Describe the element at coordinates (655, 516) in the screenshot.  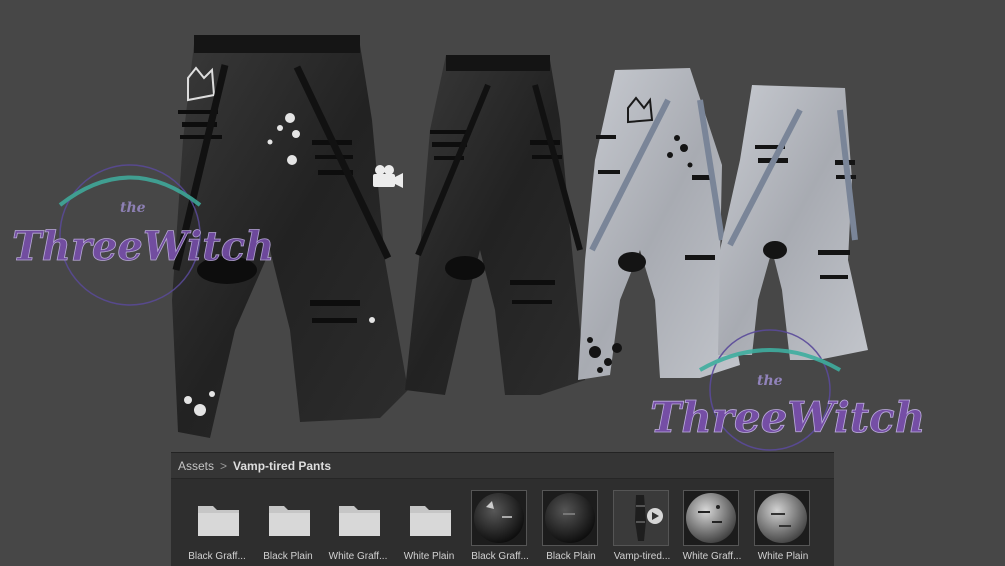
I see `play-icon` at that location.